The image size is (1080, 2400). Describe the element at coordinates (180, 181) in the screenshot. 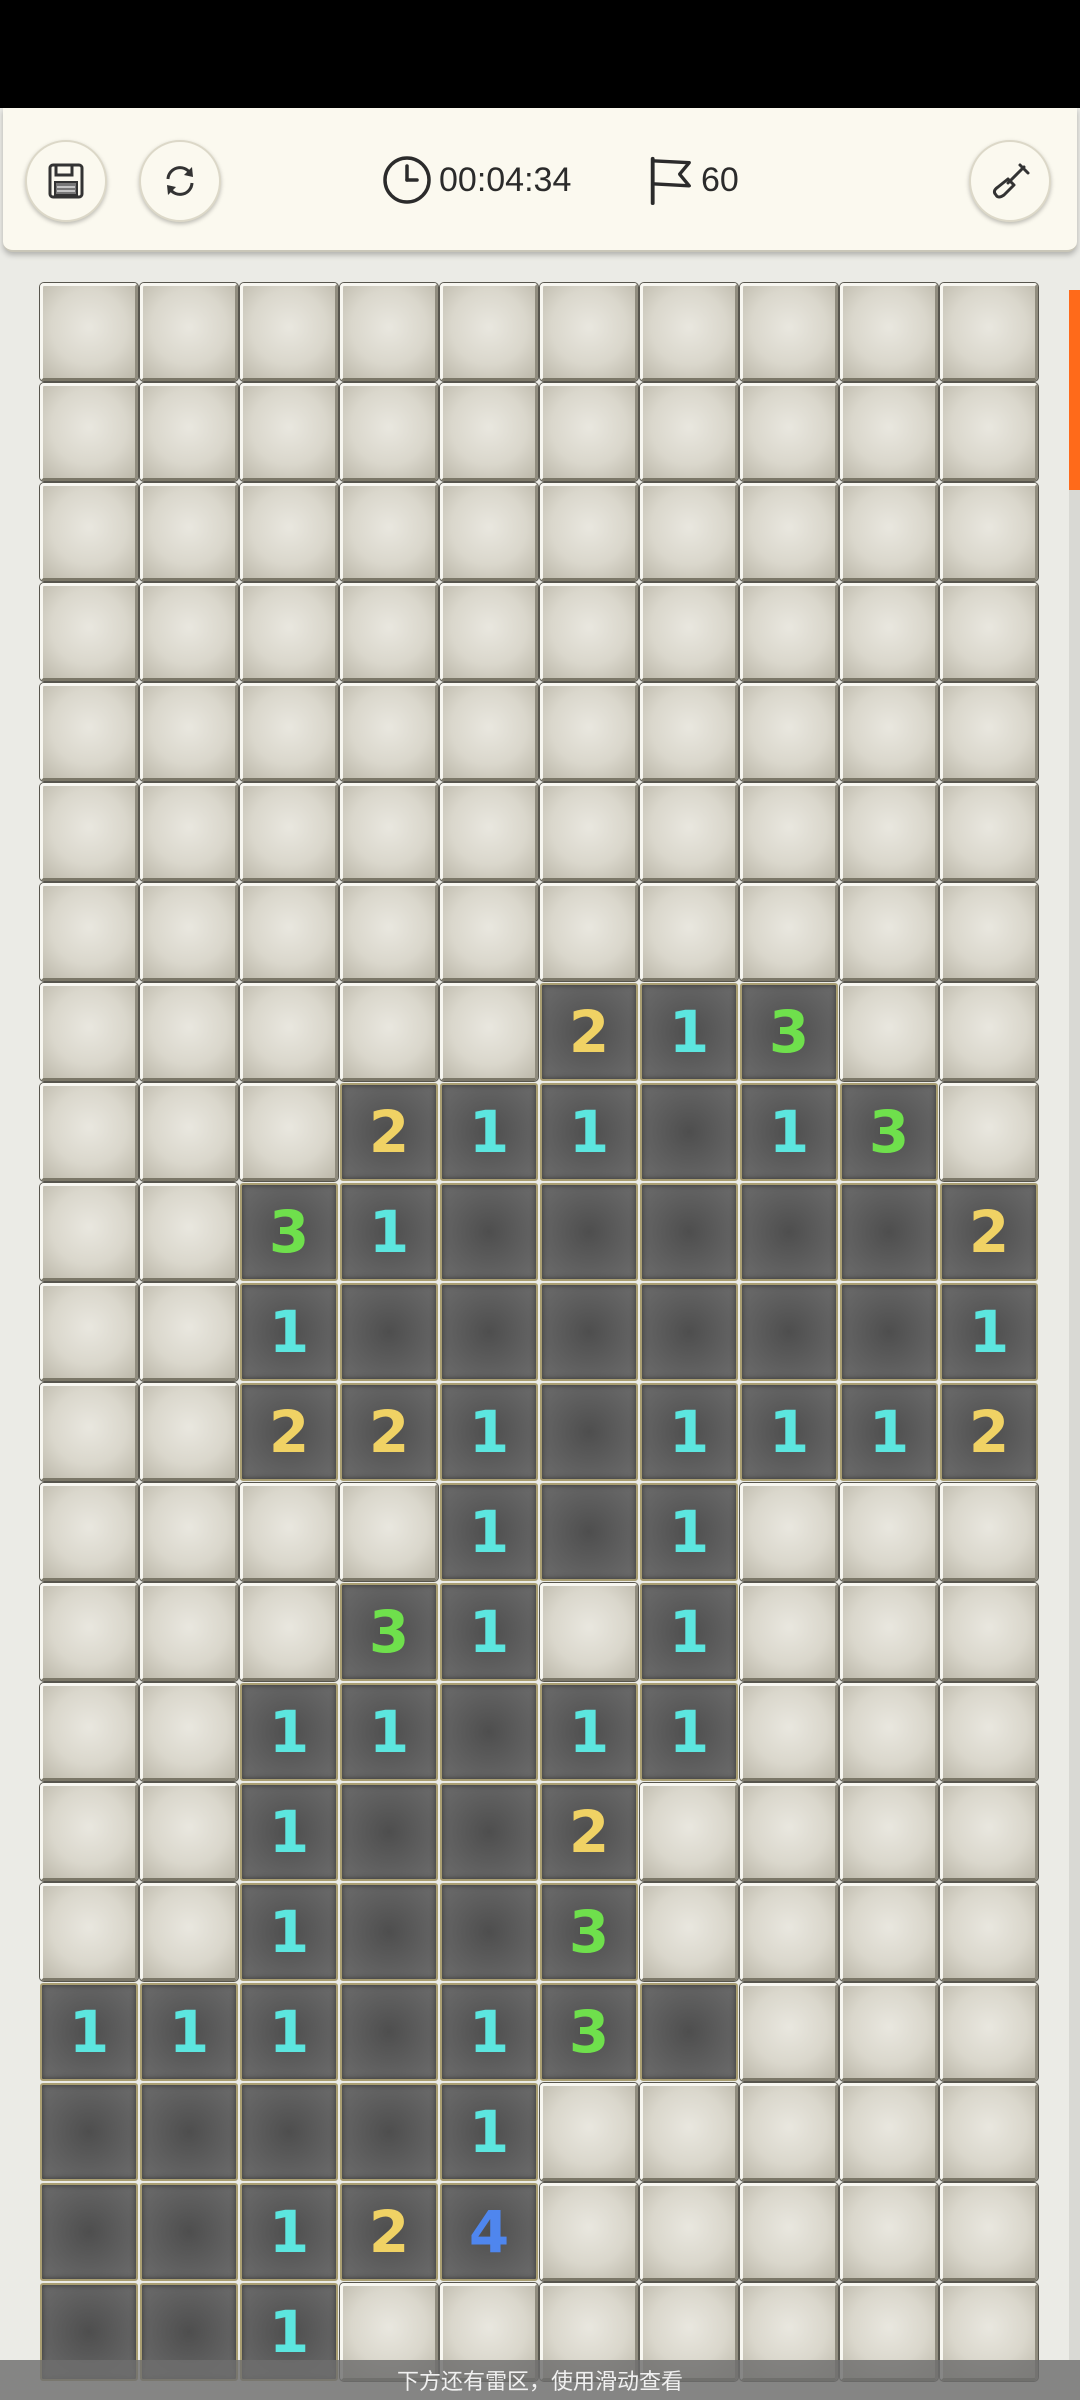

I see `restart-button` at that location.